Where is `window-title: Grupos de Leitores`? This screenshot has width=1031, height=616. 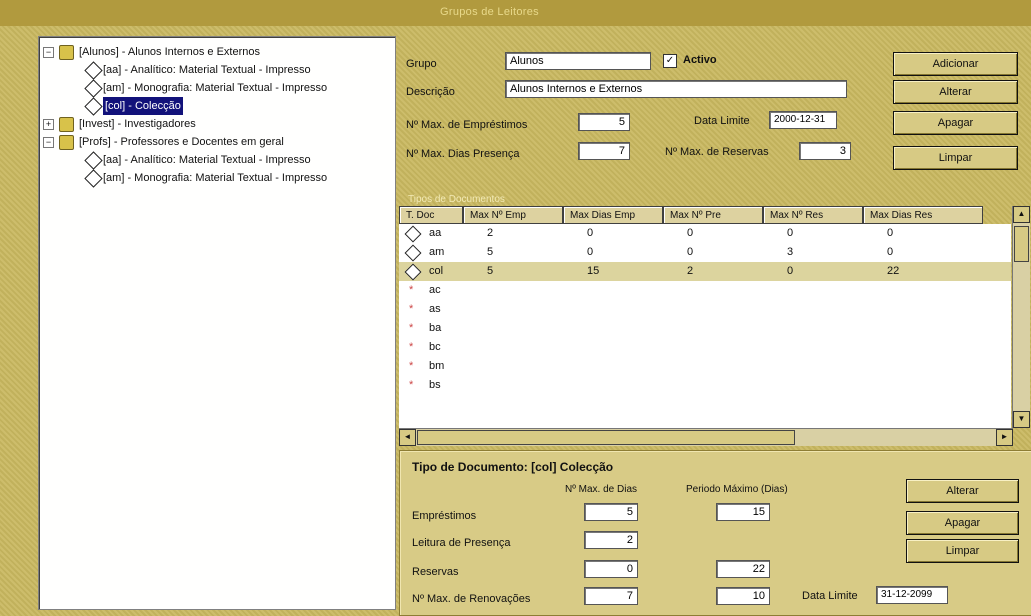 window-title: Grupos de Leitores is located at coordinates (489, 12).